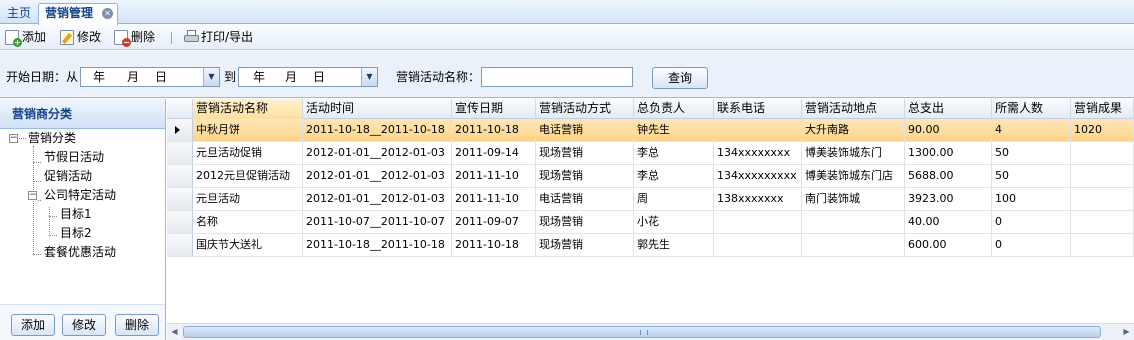  What do you see at coordinates (74, 157) in the screenshot?
I see `tree-node-holiday-activity: 节假日活动` at bounding box center [74, 157].